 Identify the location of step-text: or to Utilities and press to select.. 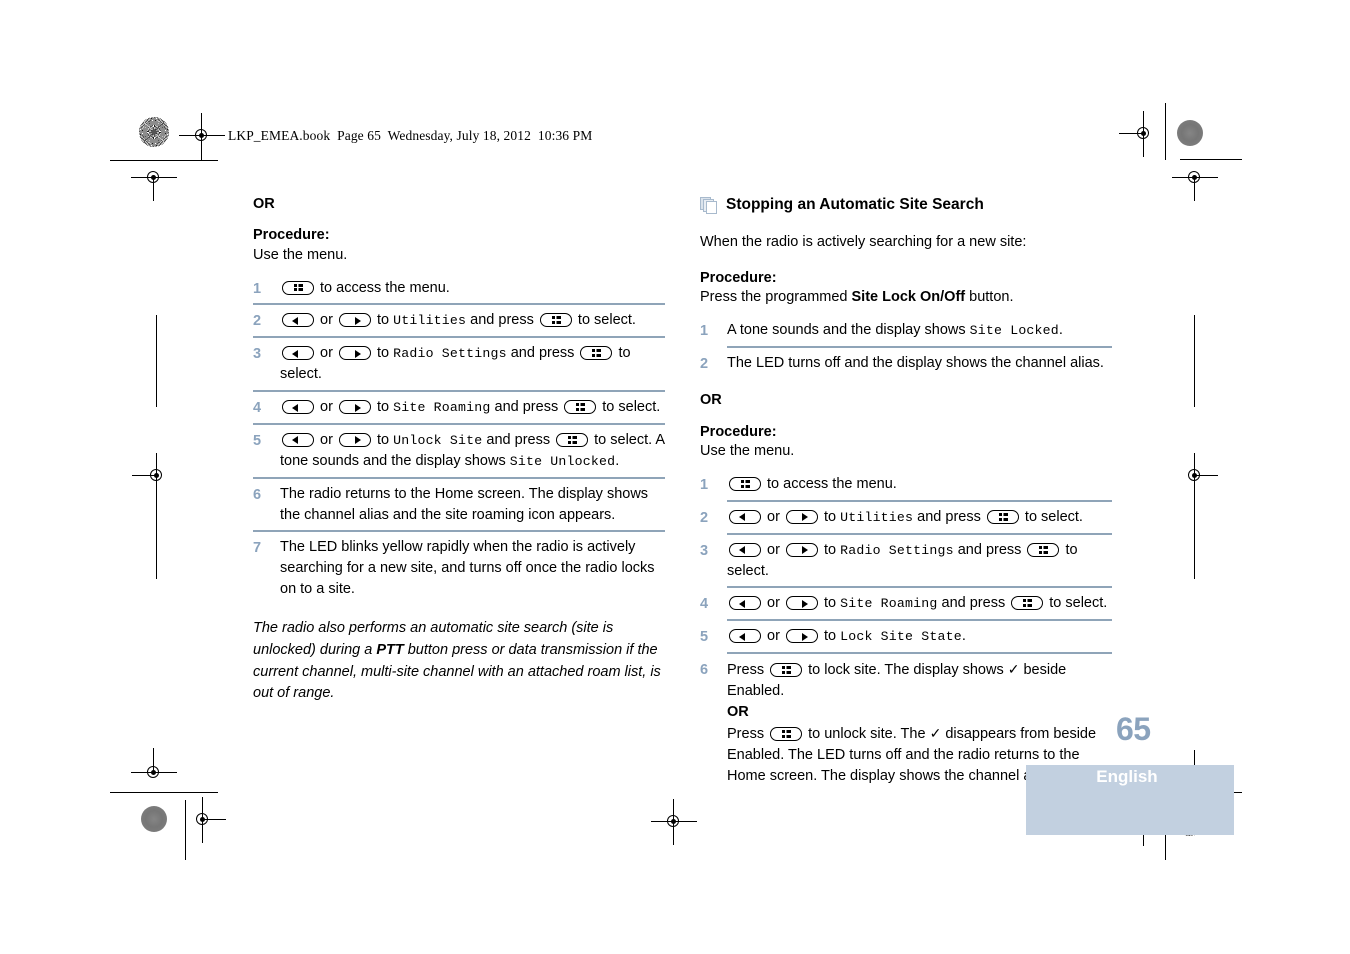
(472, 320).